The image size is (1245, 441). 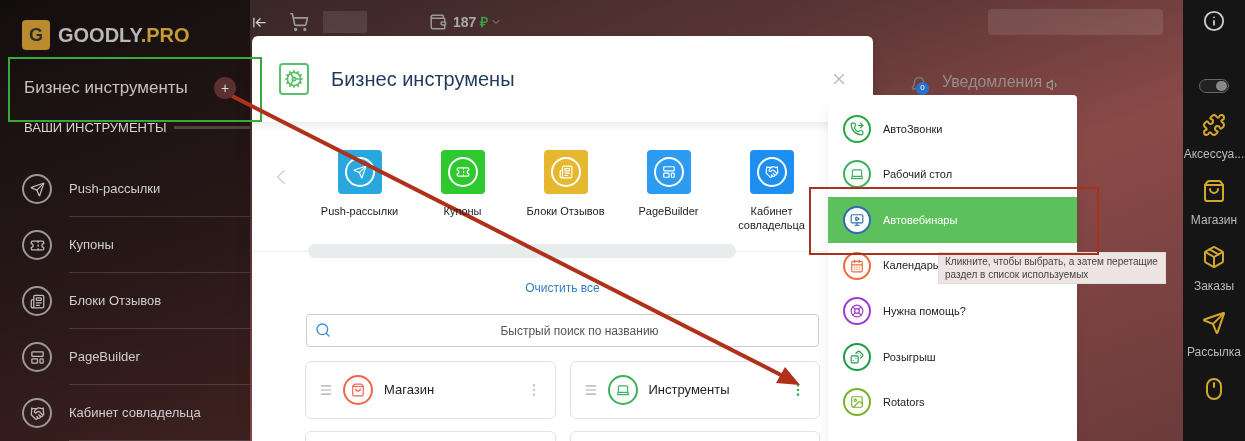 I want to click on modal-title: Бизнес инструмены, so click(x=423, y=79).